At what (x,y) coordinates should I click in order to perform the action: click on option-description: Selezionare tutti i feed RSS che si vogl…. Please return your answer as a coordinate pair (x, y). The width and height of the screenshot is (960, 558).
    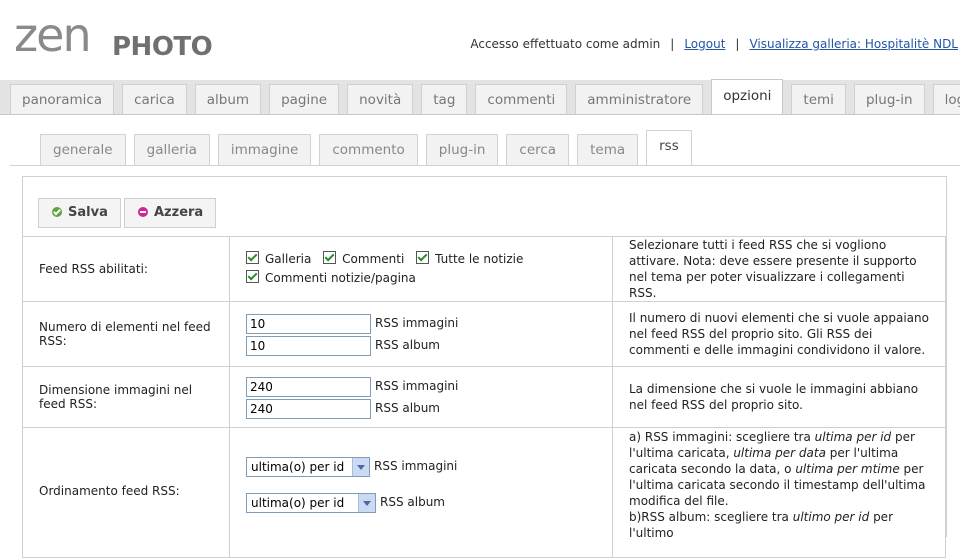
    Looking at the image, I should click on (779, 269).